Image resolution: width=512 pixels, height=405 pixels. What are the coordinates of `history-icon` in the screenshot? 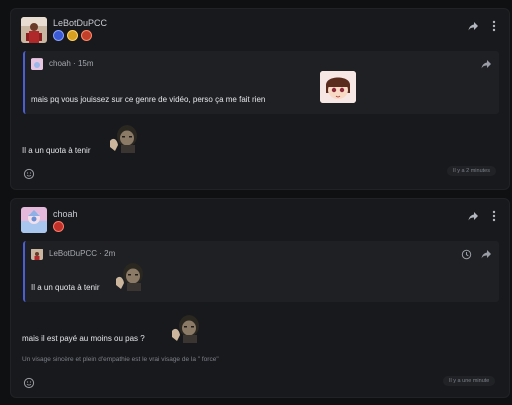 It's located at (466, 254).